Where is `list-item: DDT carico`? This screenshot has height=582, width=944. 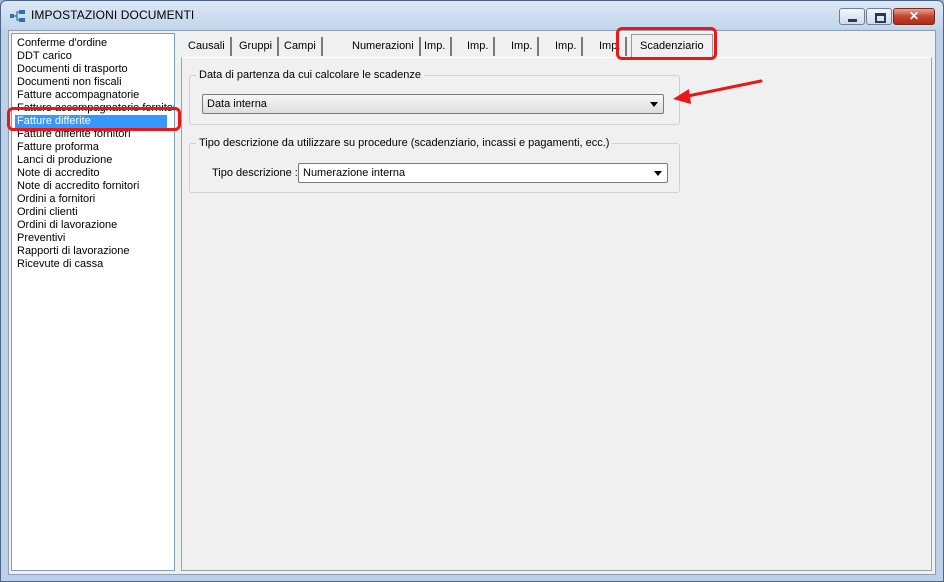
list-item: DDT carico is located at coordinates (43, 56).